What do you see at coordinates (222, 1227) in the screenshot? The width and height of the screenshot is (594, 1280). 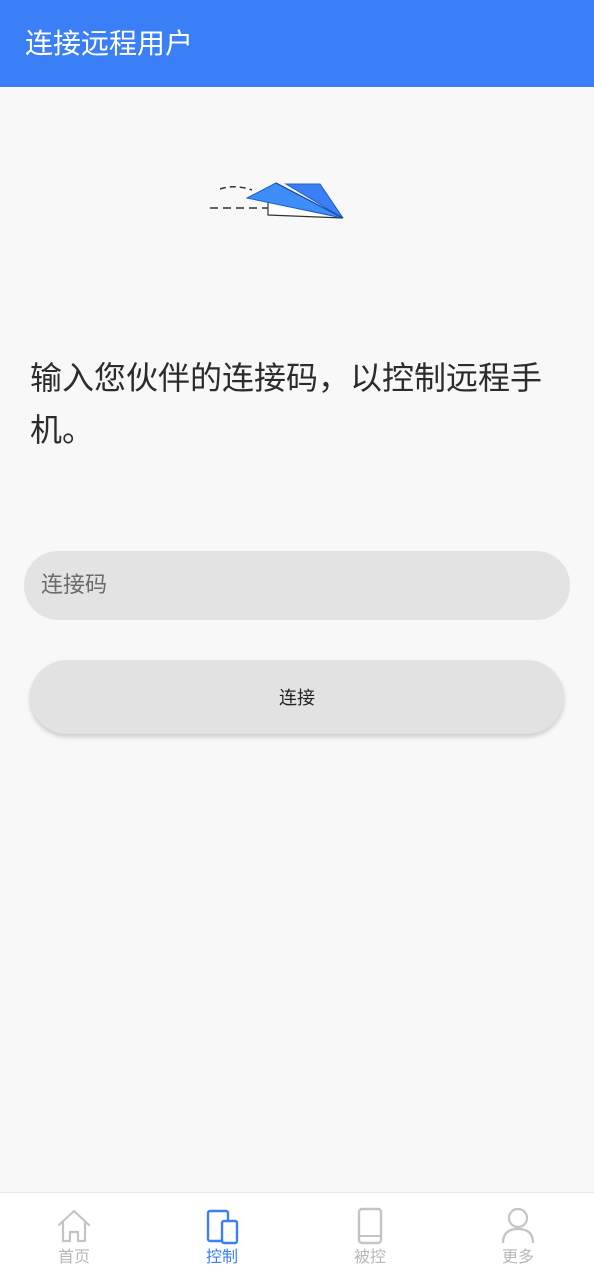 I see `devices-icon` at bounding box center [222, 1227].